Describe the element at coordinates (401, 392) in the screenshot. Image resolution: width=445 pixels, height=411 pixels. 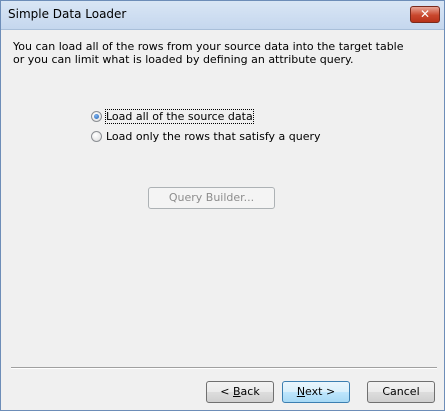
I see `cancel-button: Cancel` at that location.